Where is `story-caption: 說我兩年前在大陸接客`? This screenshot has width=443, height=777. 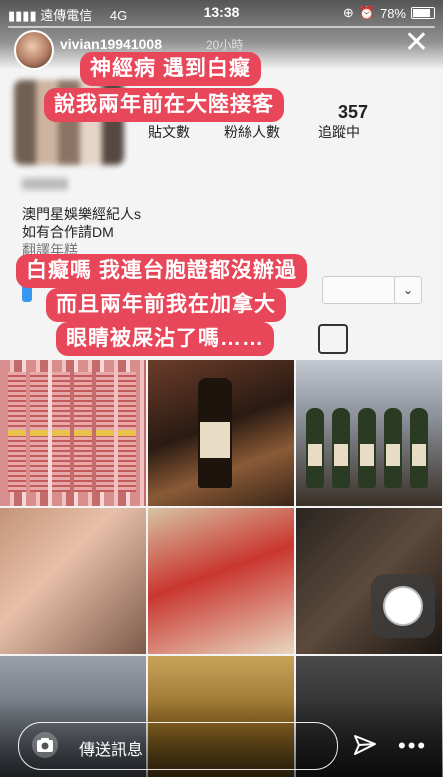 story-caption: 說我兩年前在大陸接客 is located at coordinates (164, 105).